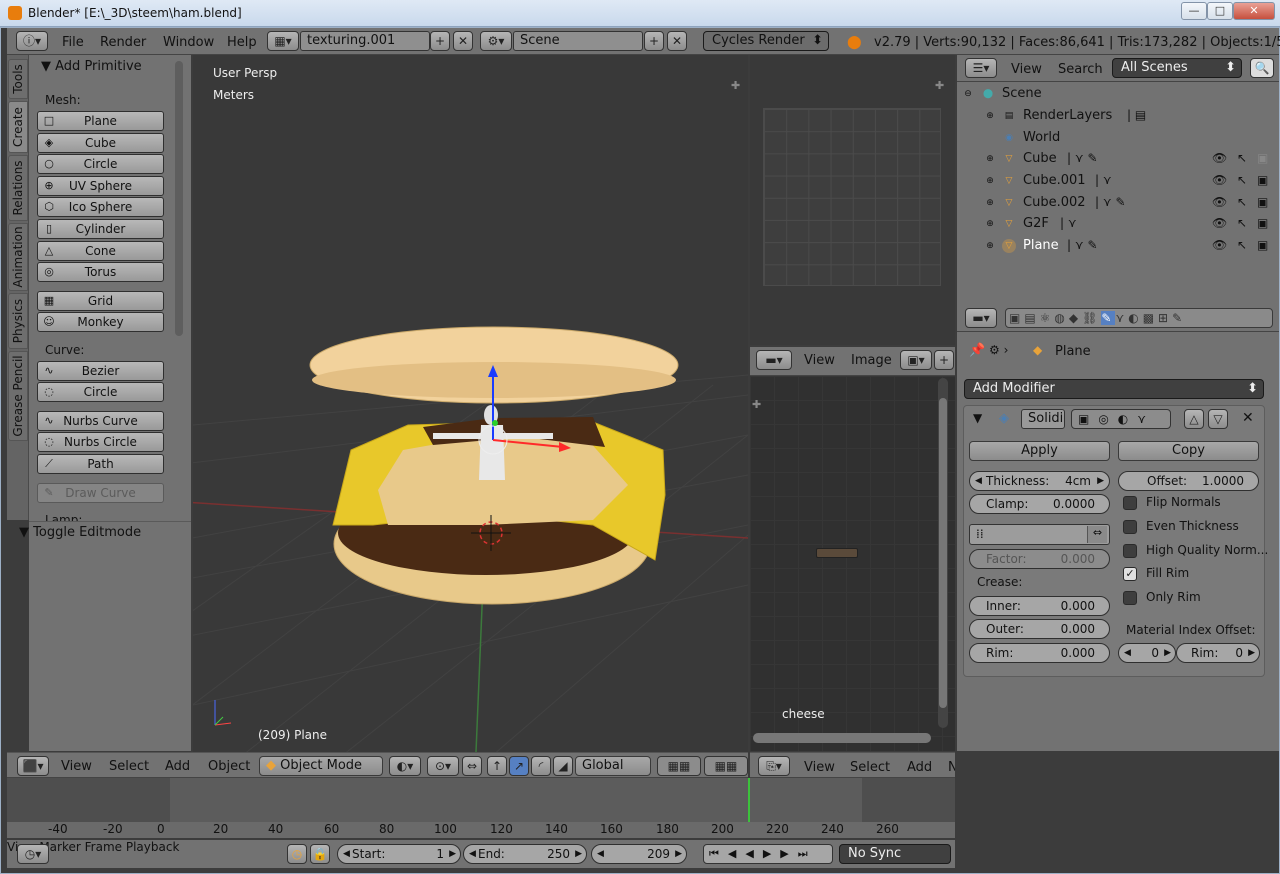 The image size is (1280, 874). Describe the element at coordinates (100, 164) in the screenshot. I see `add-circle-button: ○ Circle` at that location.